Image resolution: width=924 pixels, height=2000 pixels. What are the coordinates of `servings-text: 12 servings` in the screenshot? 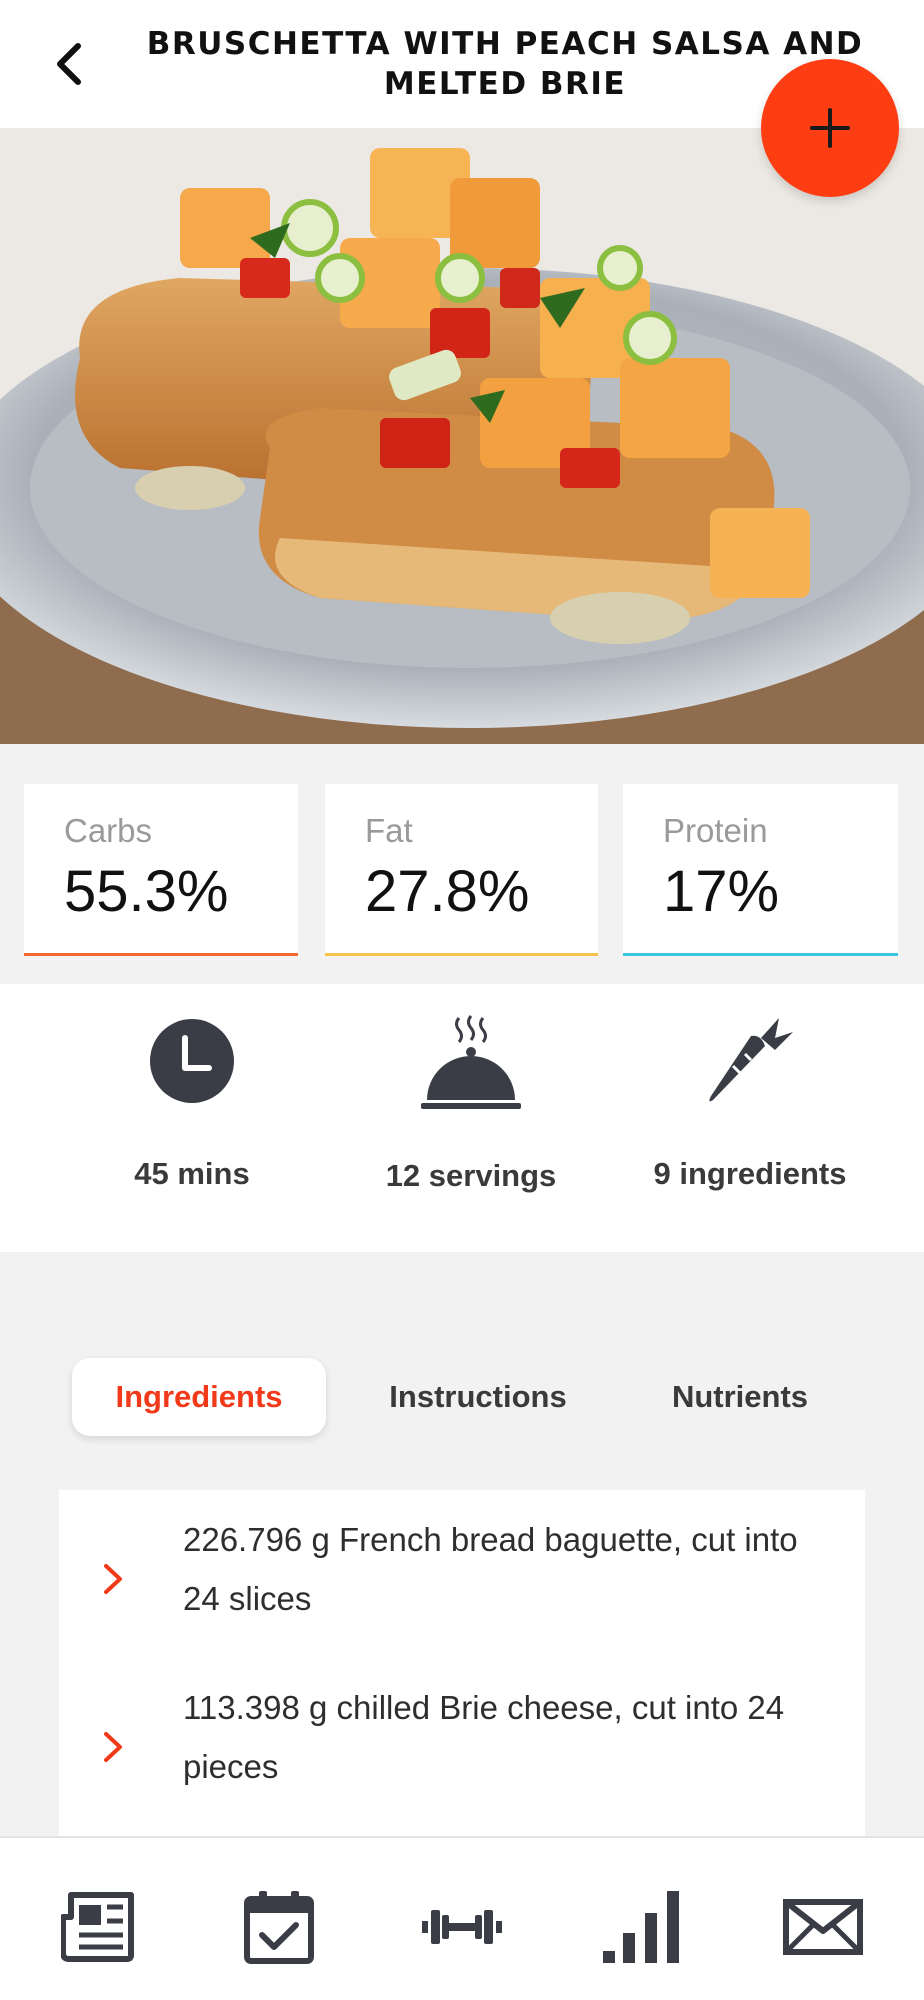 It's located at (471, 1175).